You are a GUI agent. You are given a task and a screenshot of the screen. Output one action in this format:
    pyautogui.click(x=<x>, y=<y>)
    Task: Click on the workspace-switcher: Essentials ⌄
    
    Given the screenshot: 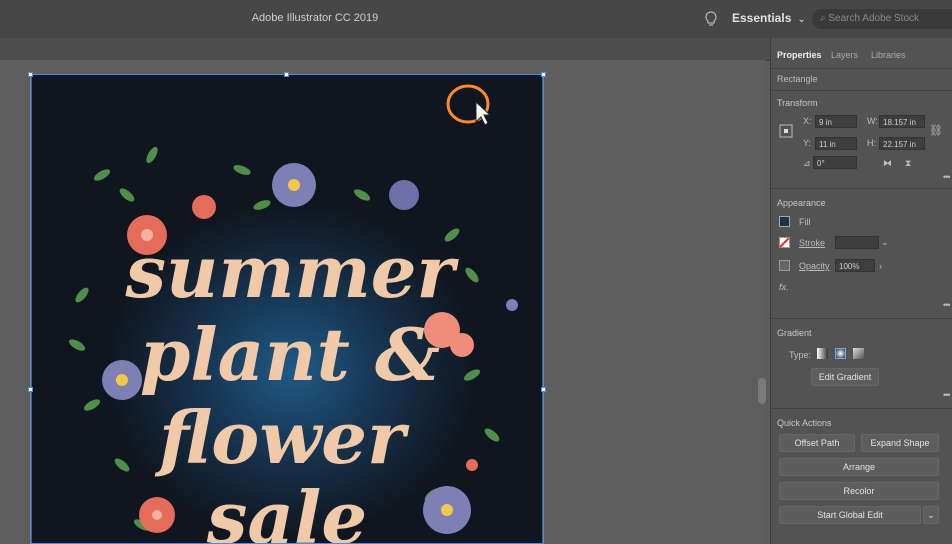 What is the action you would take?
    pyautogui.click(x=769, y=18)
    